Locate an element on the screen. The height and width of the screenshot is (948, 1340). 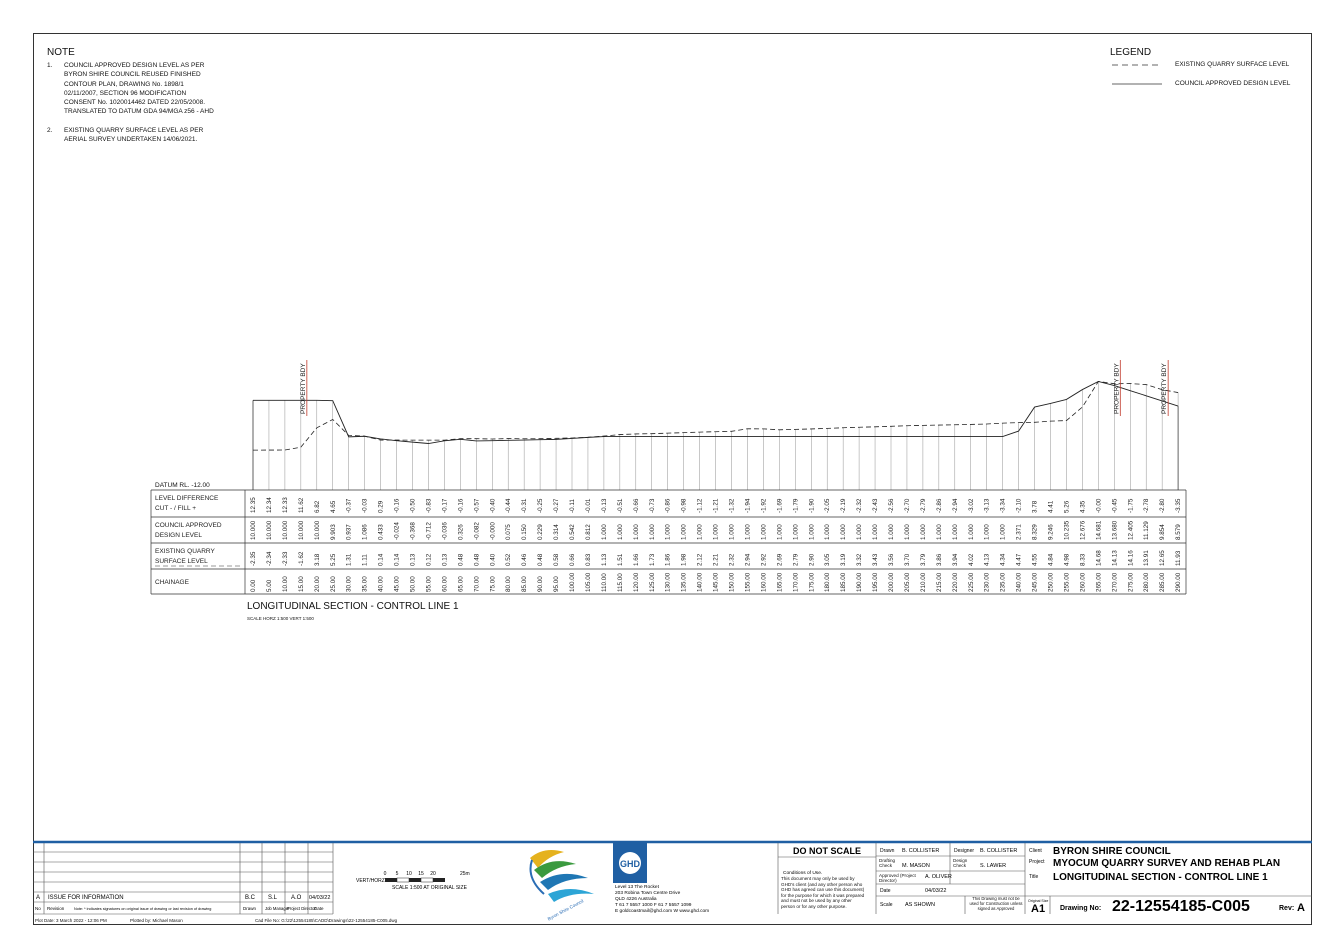
chainage-value: 230.00 is located at coordinates (987, 582).